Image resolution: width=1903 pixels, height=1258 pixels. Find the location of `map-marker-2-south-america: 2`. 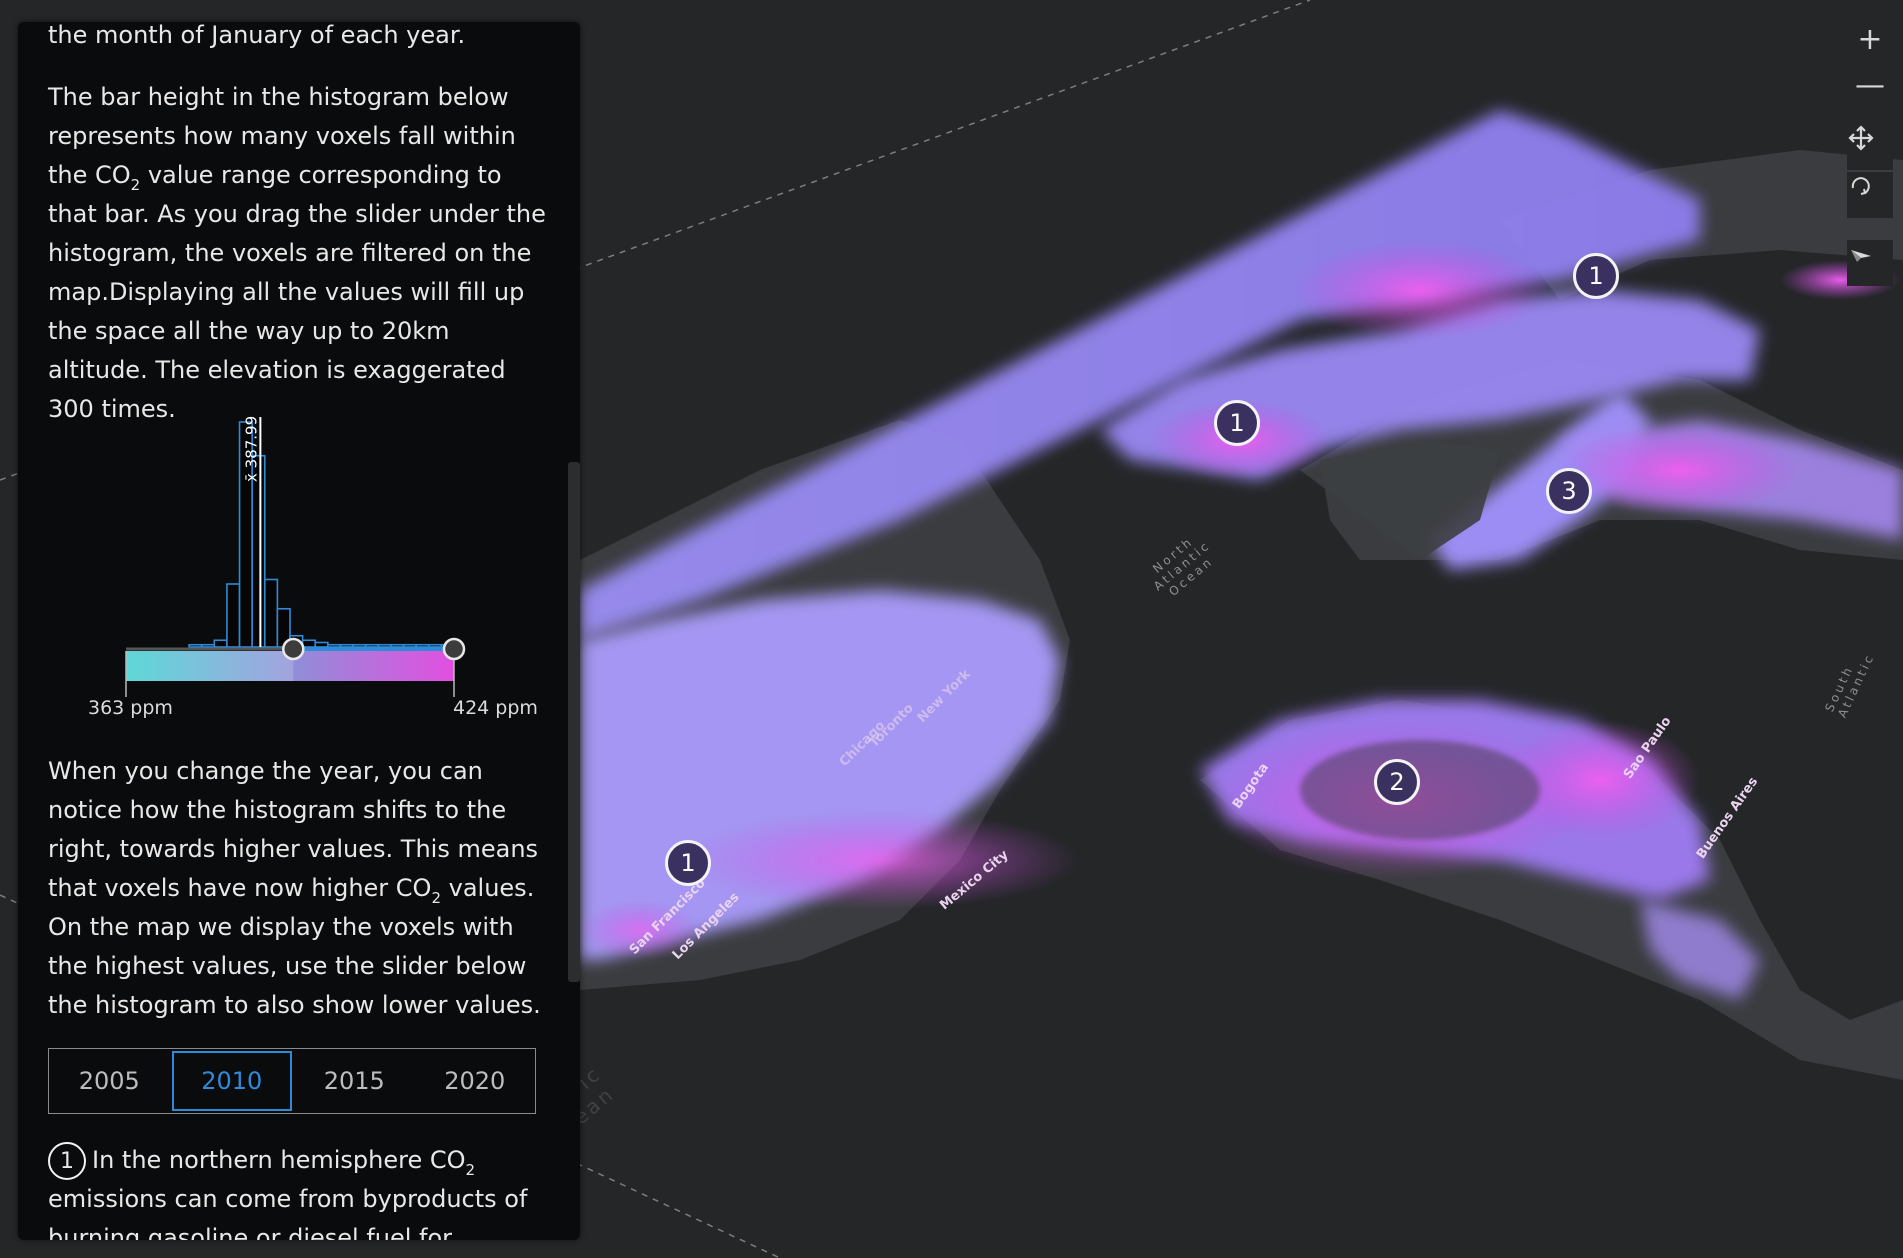

map-marker-2-south-america: 2 is located at coordinates (1397, 782).